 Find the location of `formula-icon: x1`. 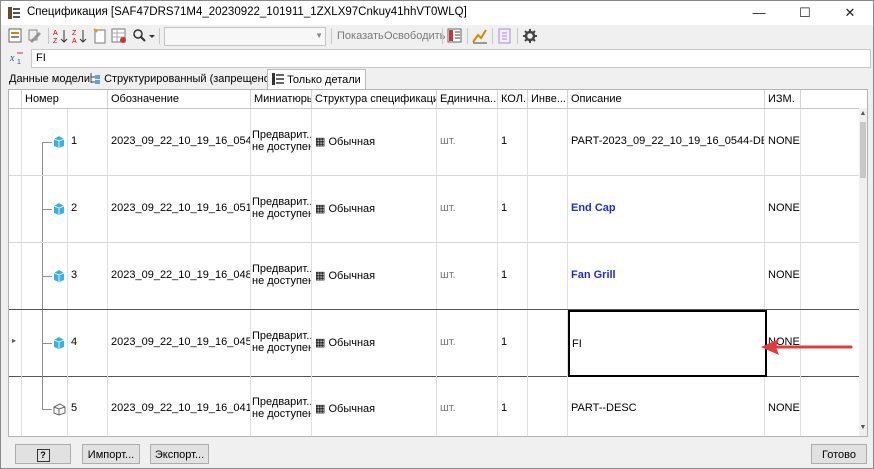

formula-icon: x1 is located at coordinates (18, 58).